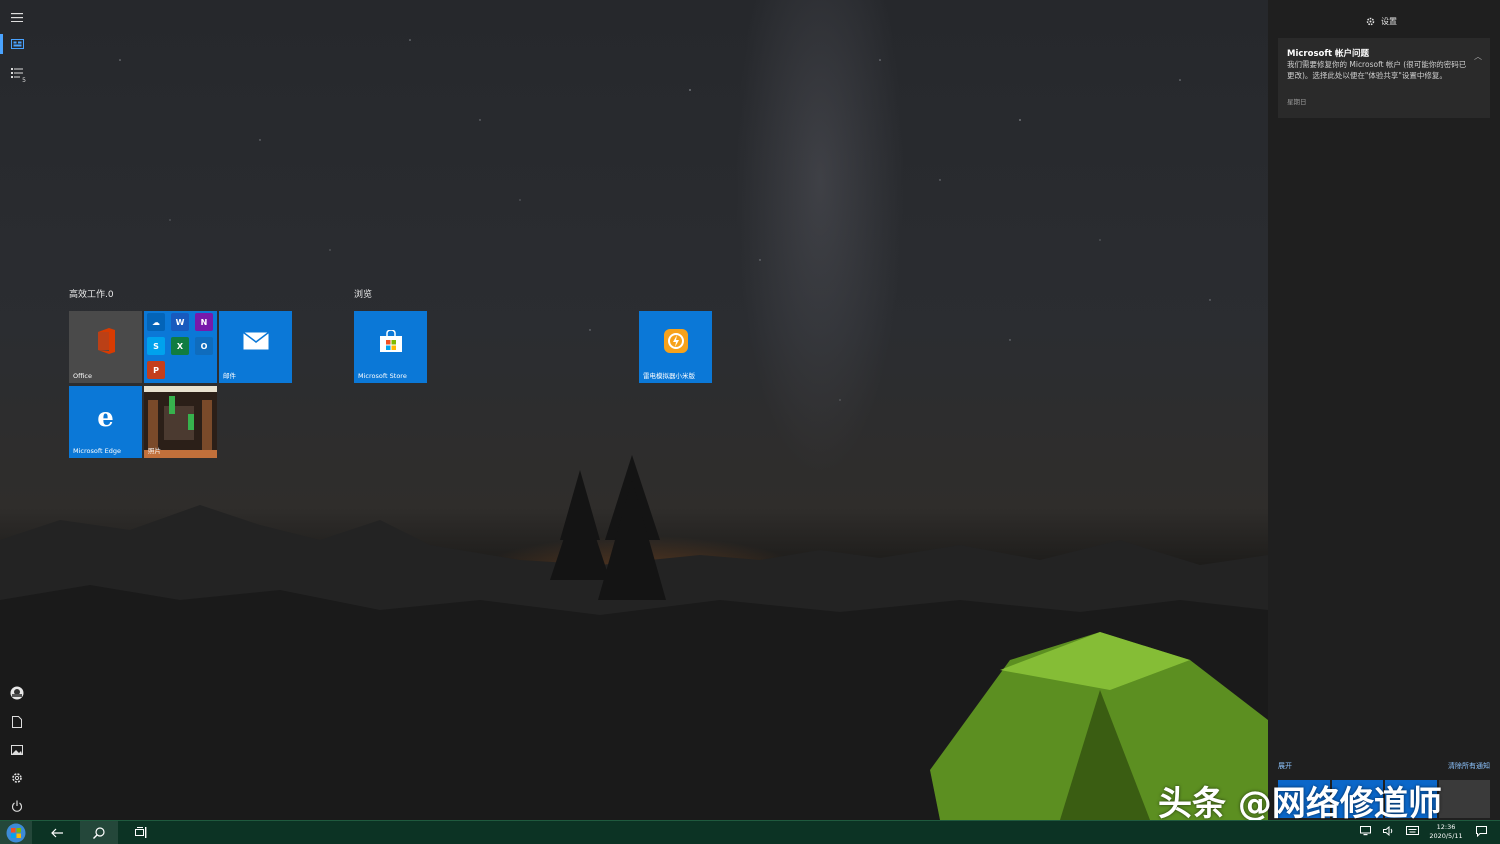  What do you see at coordinates (154, 451) in the screenshot?
I see `tile-photos-label: 照片` at bounding box center [154, 451].